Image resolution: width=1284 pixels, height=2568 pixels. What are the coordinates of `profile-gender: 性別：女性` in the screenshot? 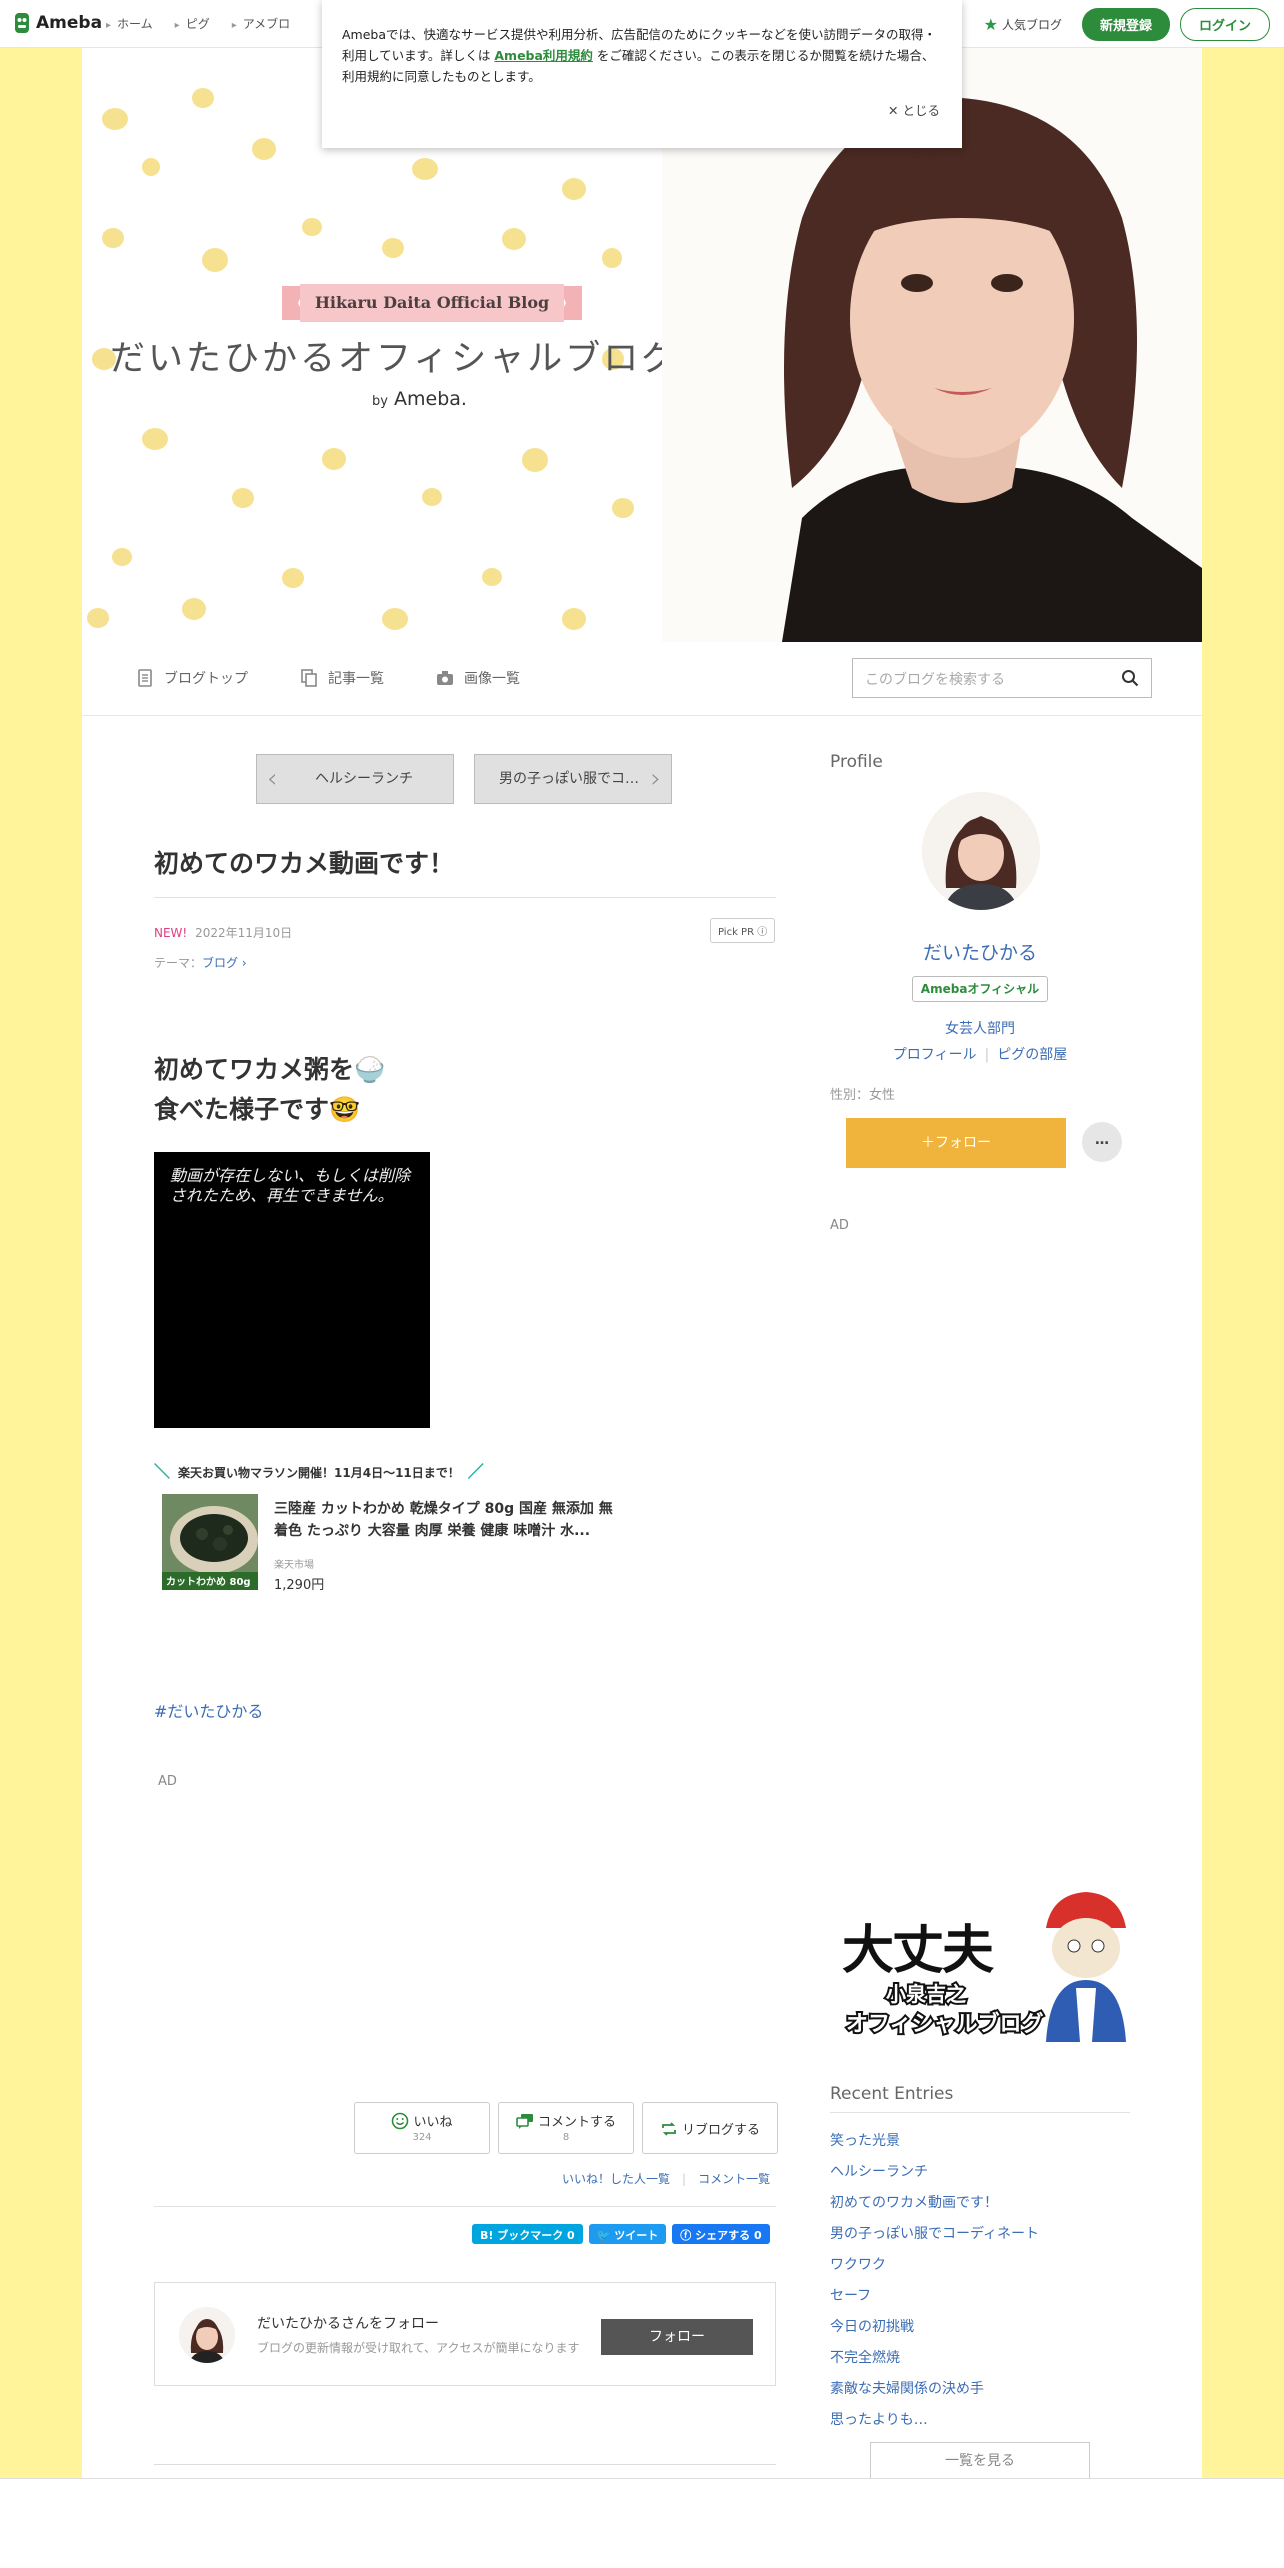 It's located at (863, 1095).